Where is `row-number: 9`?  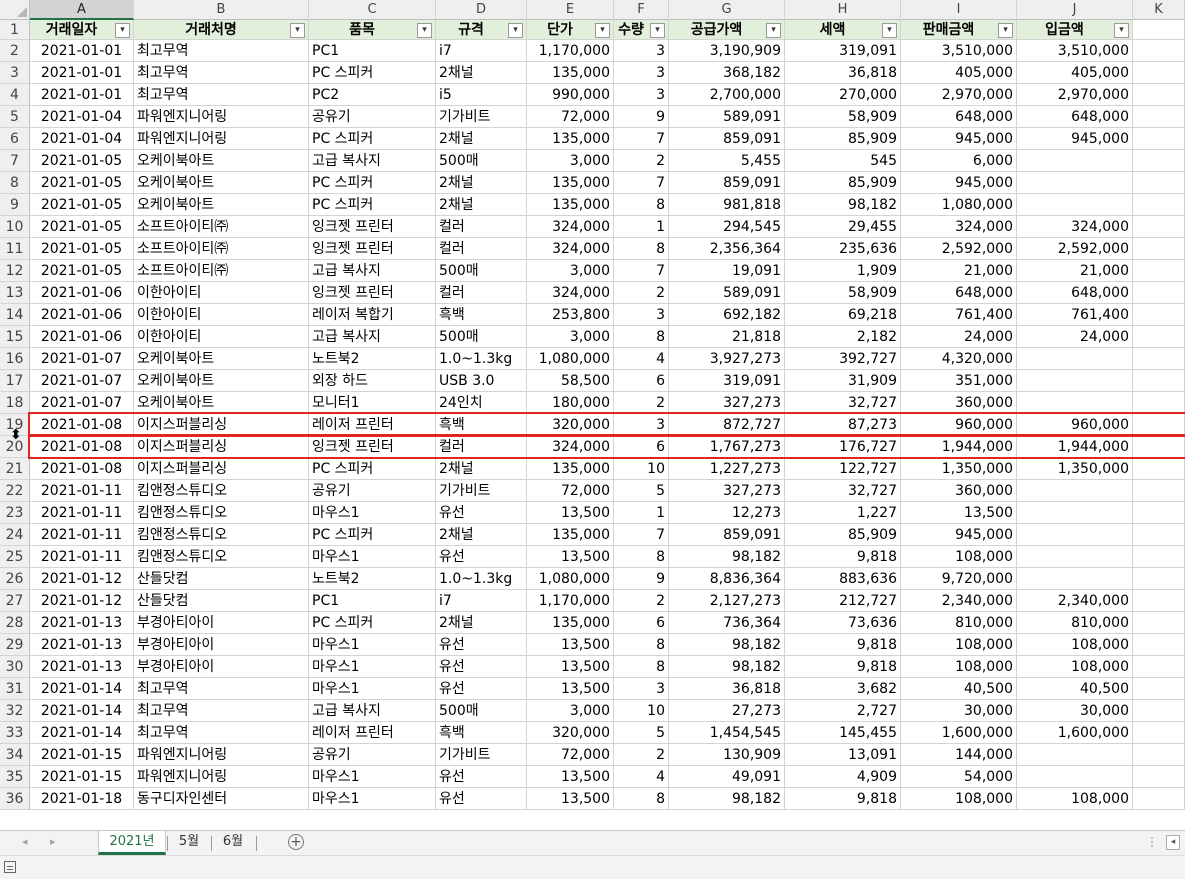 row-number: 9 is located at coordinates (15, 205).